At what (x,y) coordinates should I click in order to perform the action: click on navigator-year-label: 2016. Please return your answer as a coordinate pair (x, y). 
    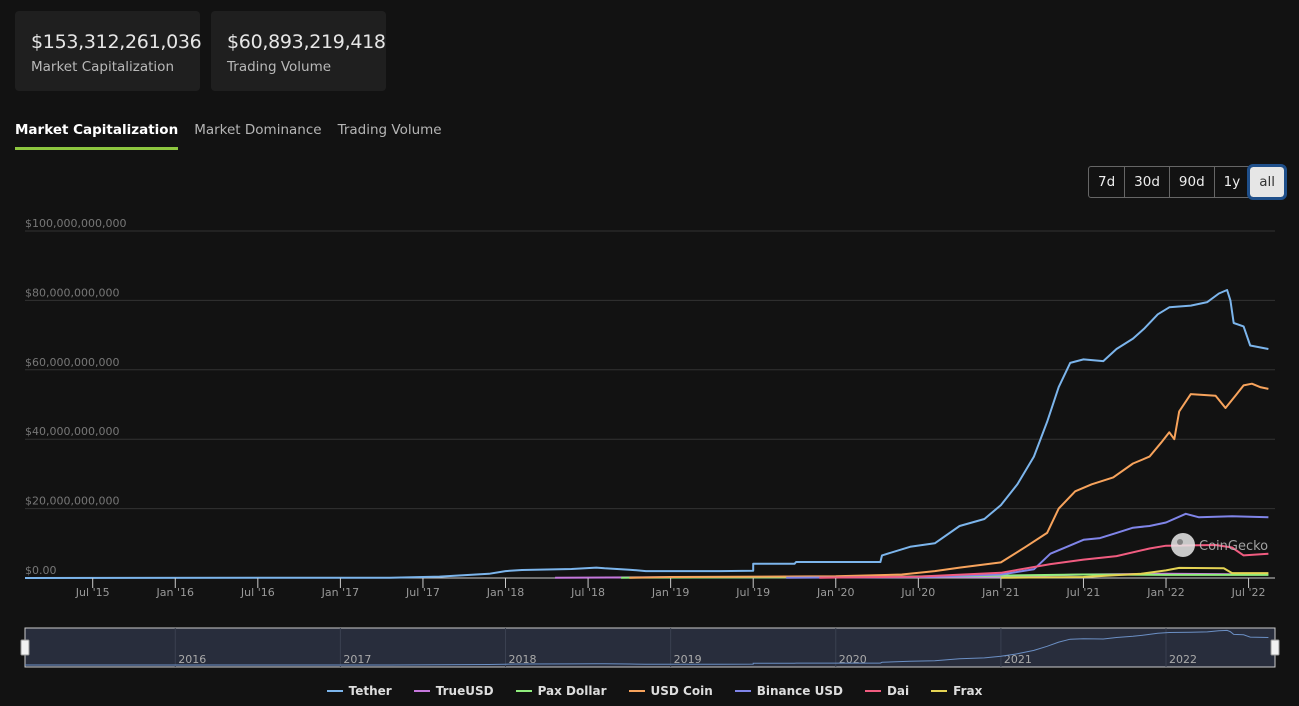
    Looking at the image, I should click on (192, 659).